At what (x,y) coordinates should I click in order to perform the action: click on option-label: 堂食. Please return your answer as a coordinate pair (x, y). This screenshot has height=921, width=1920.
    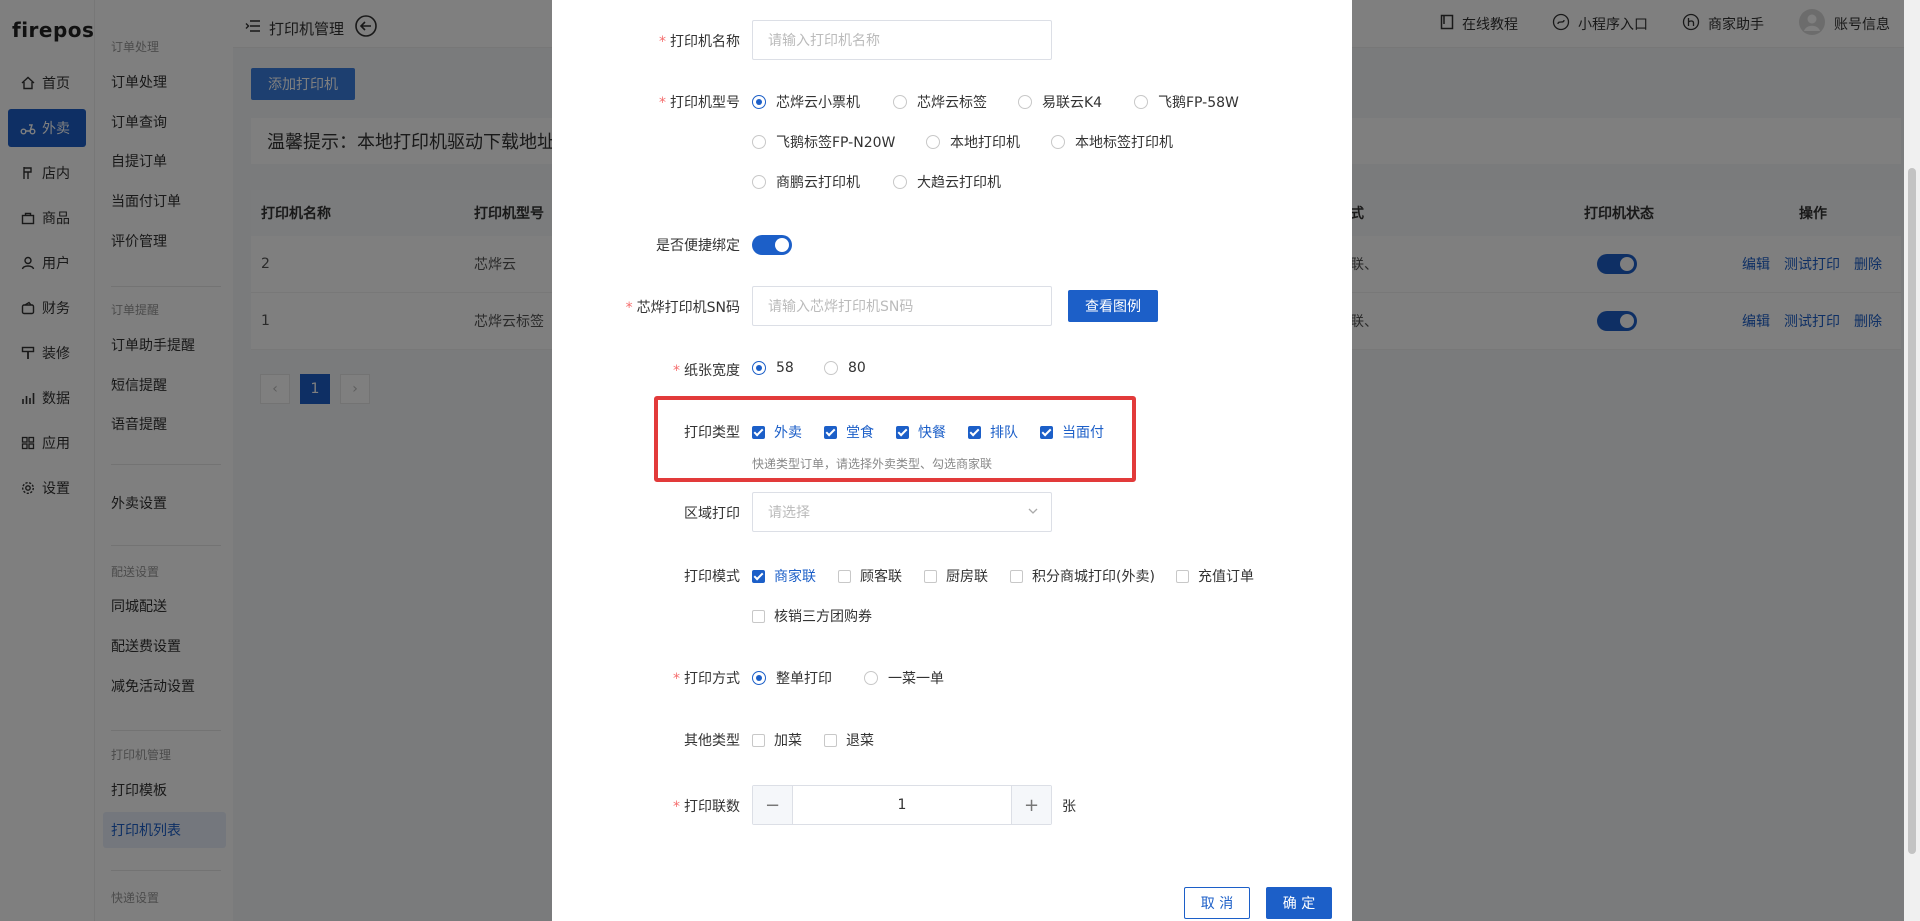
    Looking at the image, I should click on (860, 433).